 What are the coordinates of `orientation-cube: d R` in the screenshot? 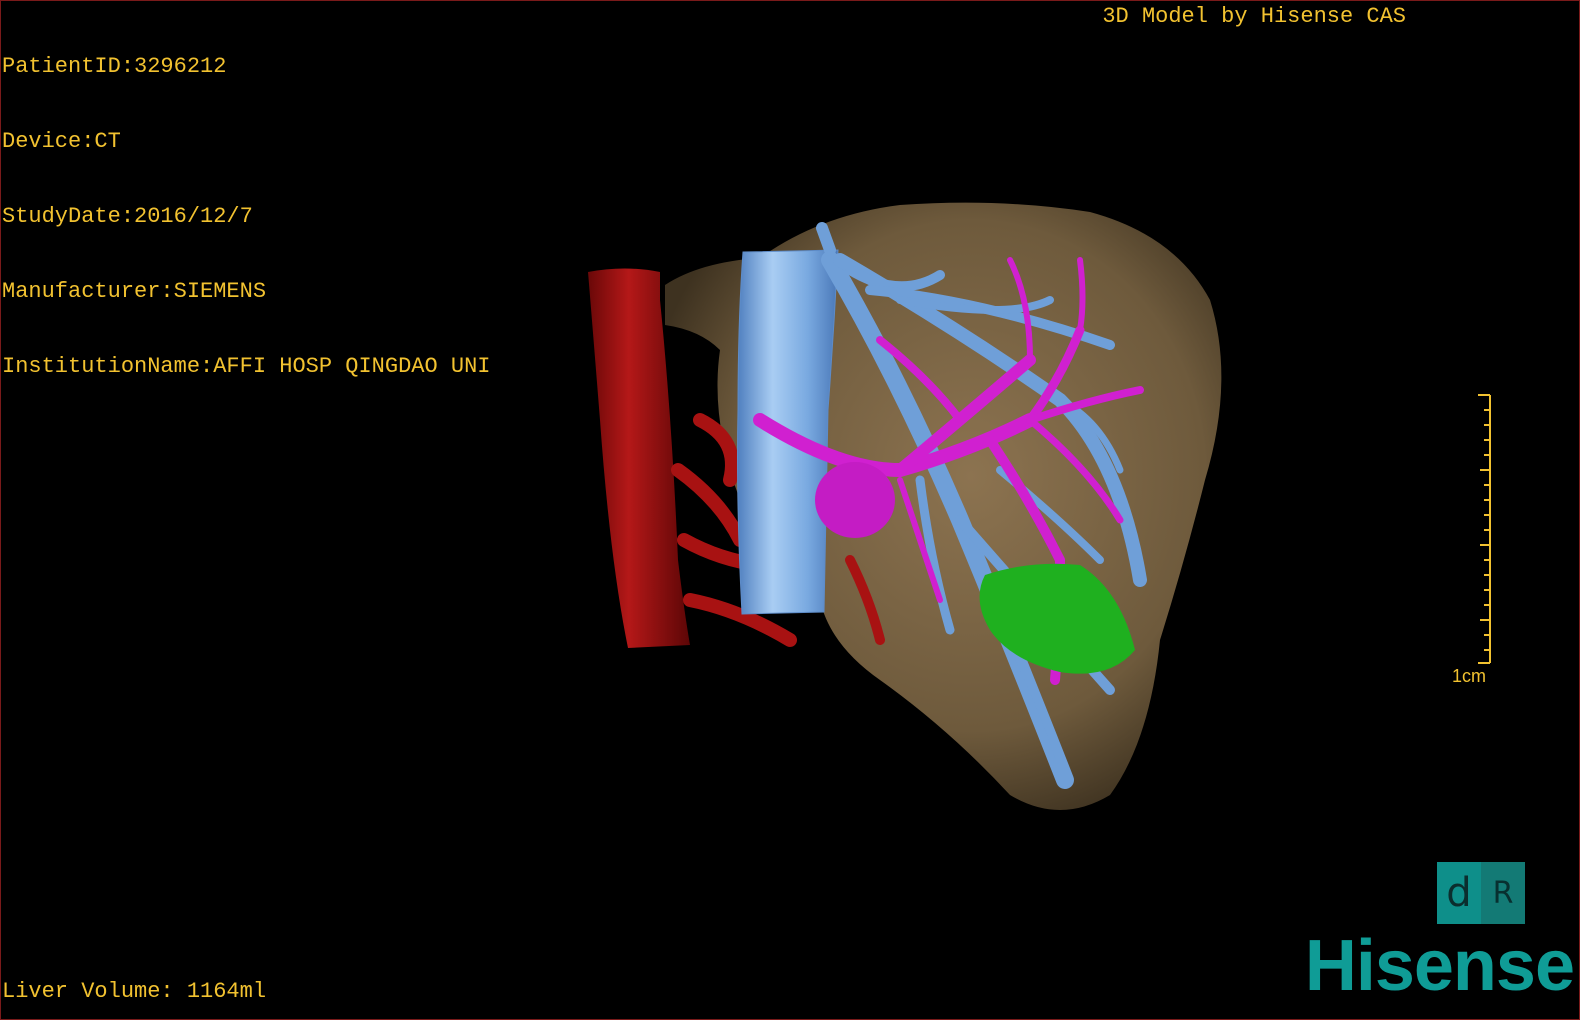 It's located at (1481, 893).